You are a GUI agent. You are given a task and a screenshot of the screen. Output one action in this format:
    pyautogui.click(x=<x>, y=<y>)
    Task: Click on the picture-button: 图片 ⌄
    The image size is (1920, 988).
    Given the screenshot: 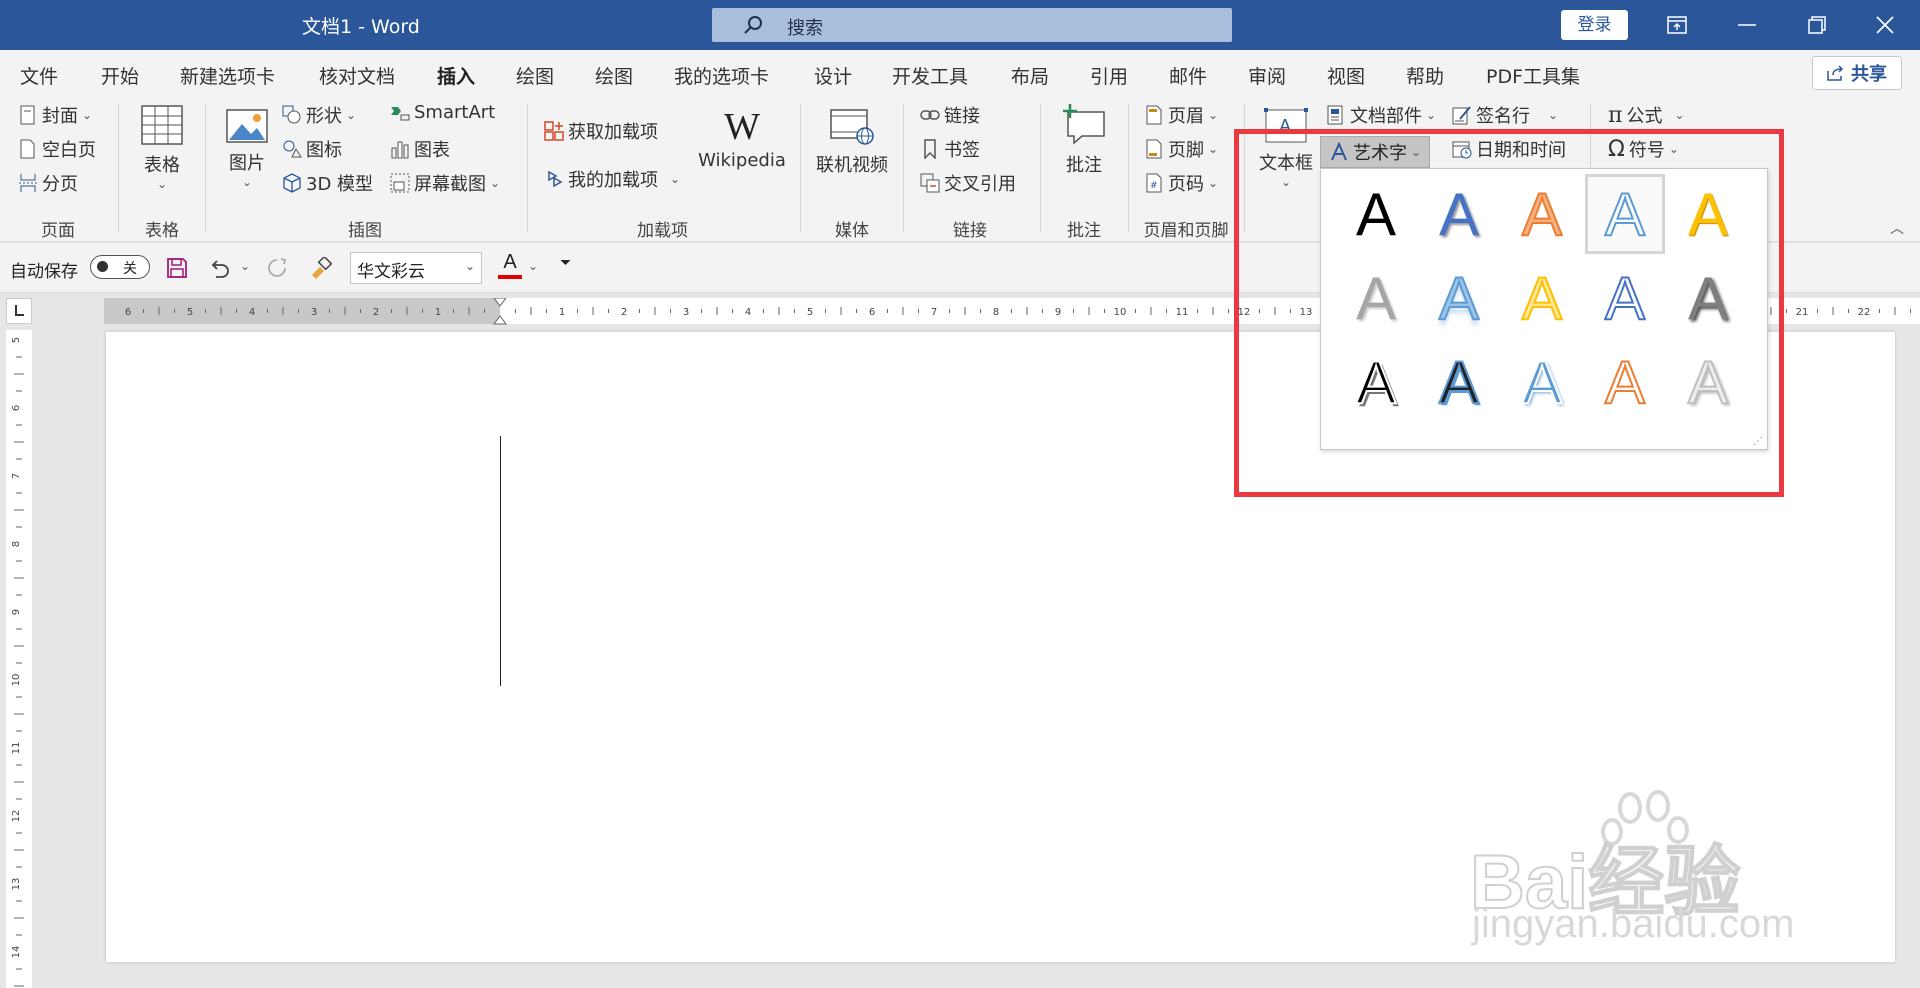 What is the action you would take?
    pyautogui.click(x=247, y=148)
    